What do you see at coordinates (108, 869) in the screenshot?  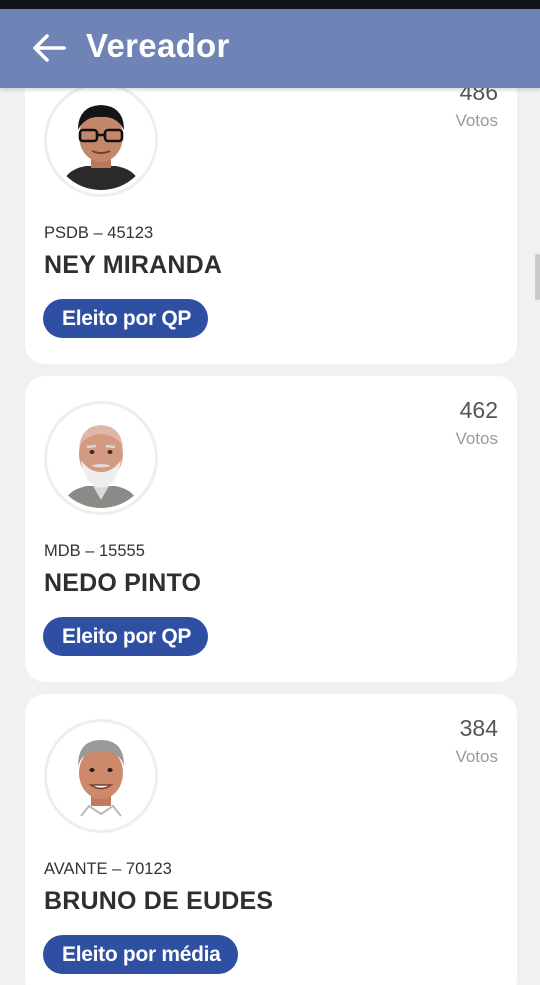 I see `party-number: AVANTE – 70123` at bounding box center [108, 869].